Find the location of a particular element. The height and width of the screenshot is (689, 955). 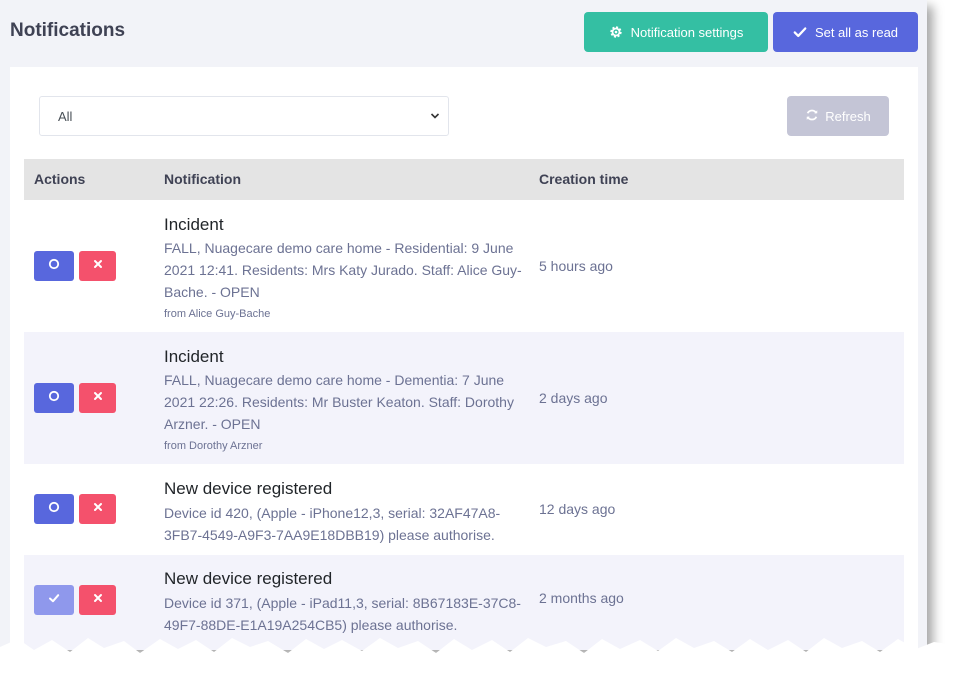

refresh-icon is located at coordinates (812, 116).